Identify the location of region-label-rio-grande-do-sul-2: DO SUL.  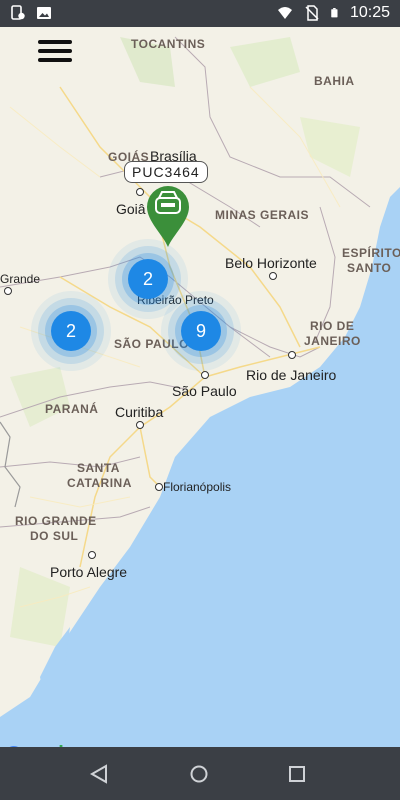
(54, 536).